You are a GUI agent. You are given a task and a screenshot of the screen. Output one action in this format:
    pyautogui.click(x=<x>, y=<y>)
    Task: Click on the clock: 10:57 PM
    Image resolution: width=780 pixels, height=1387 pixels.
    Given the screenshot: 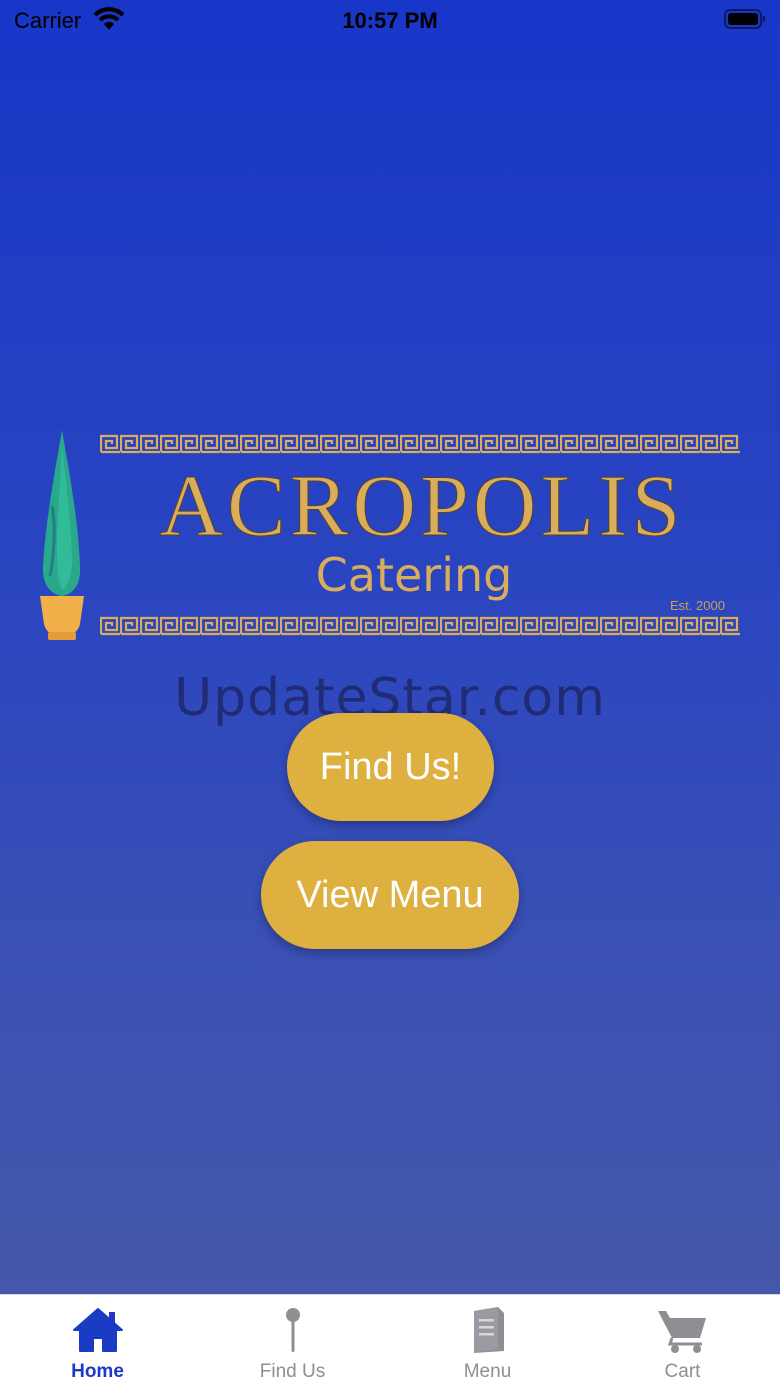 What is the action you would take?
    pyautogui.click(x=390, y=20)
    